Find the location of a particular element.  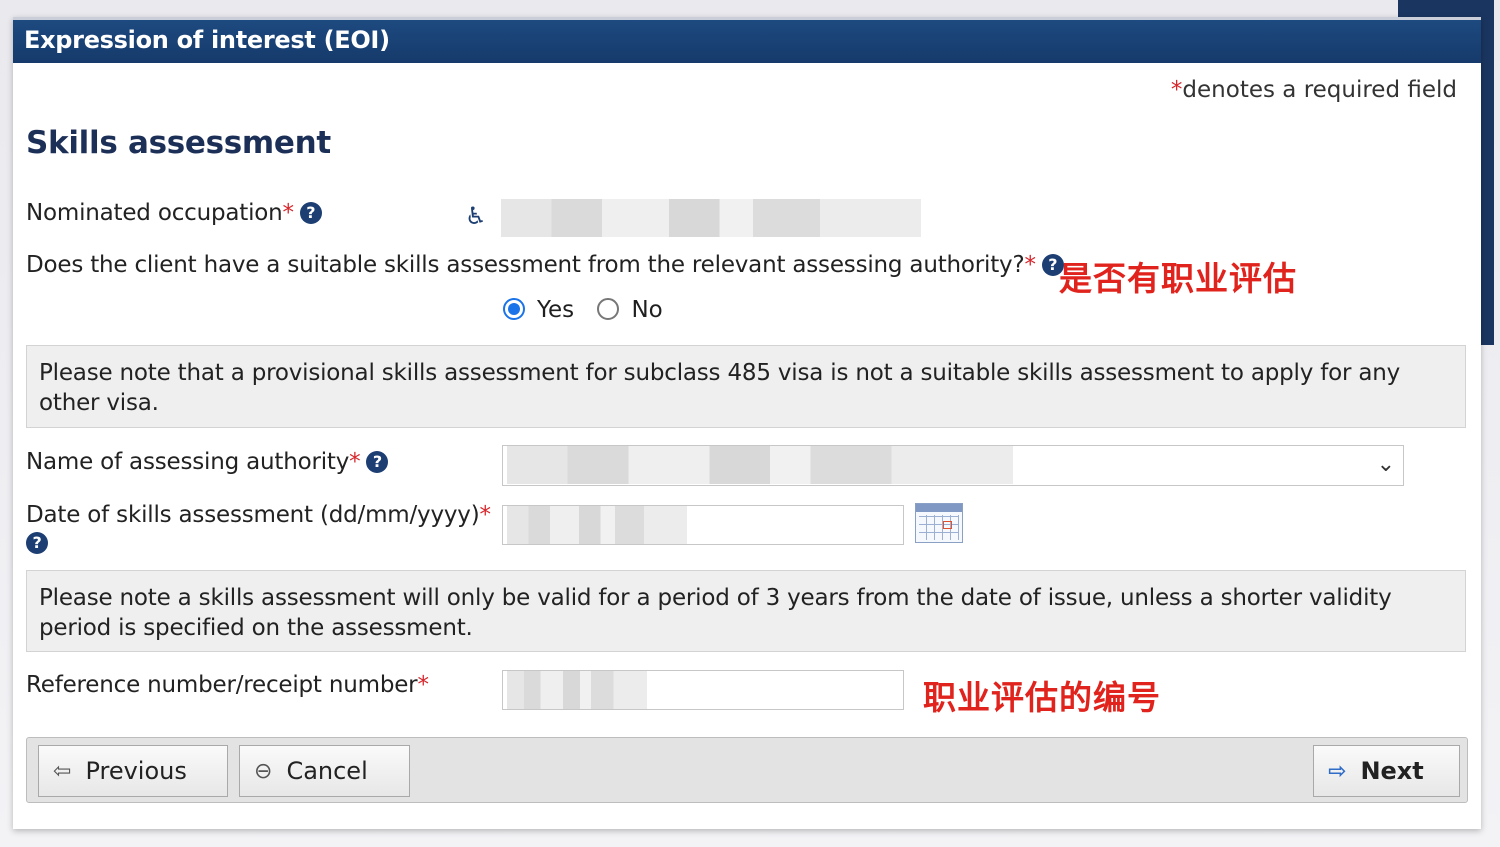

minus-circle-icon: ⊖ is located at coordinates (263, 771).